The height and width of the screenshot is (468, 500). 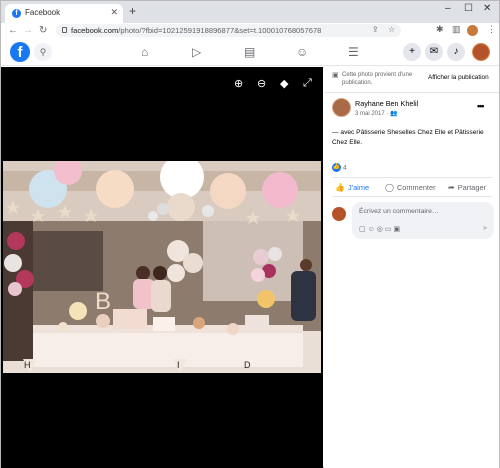 I want to click on post-date: 3 mai 2017 · 👥, so click(x=376, y=114).